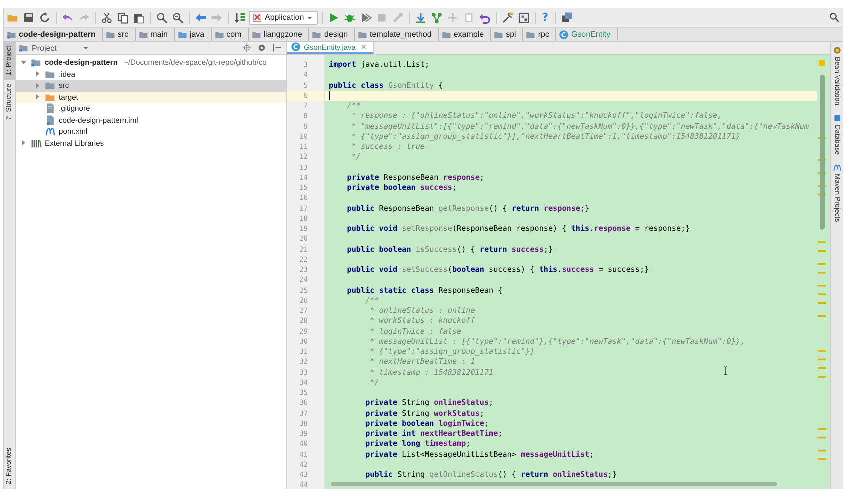 This screenshot has width=848, height=493. I want to click on breadcrumb: example, so click(465, 34).